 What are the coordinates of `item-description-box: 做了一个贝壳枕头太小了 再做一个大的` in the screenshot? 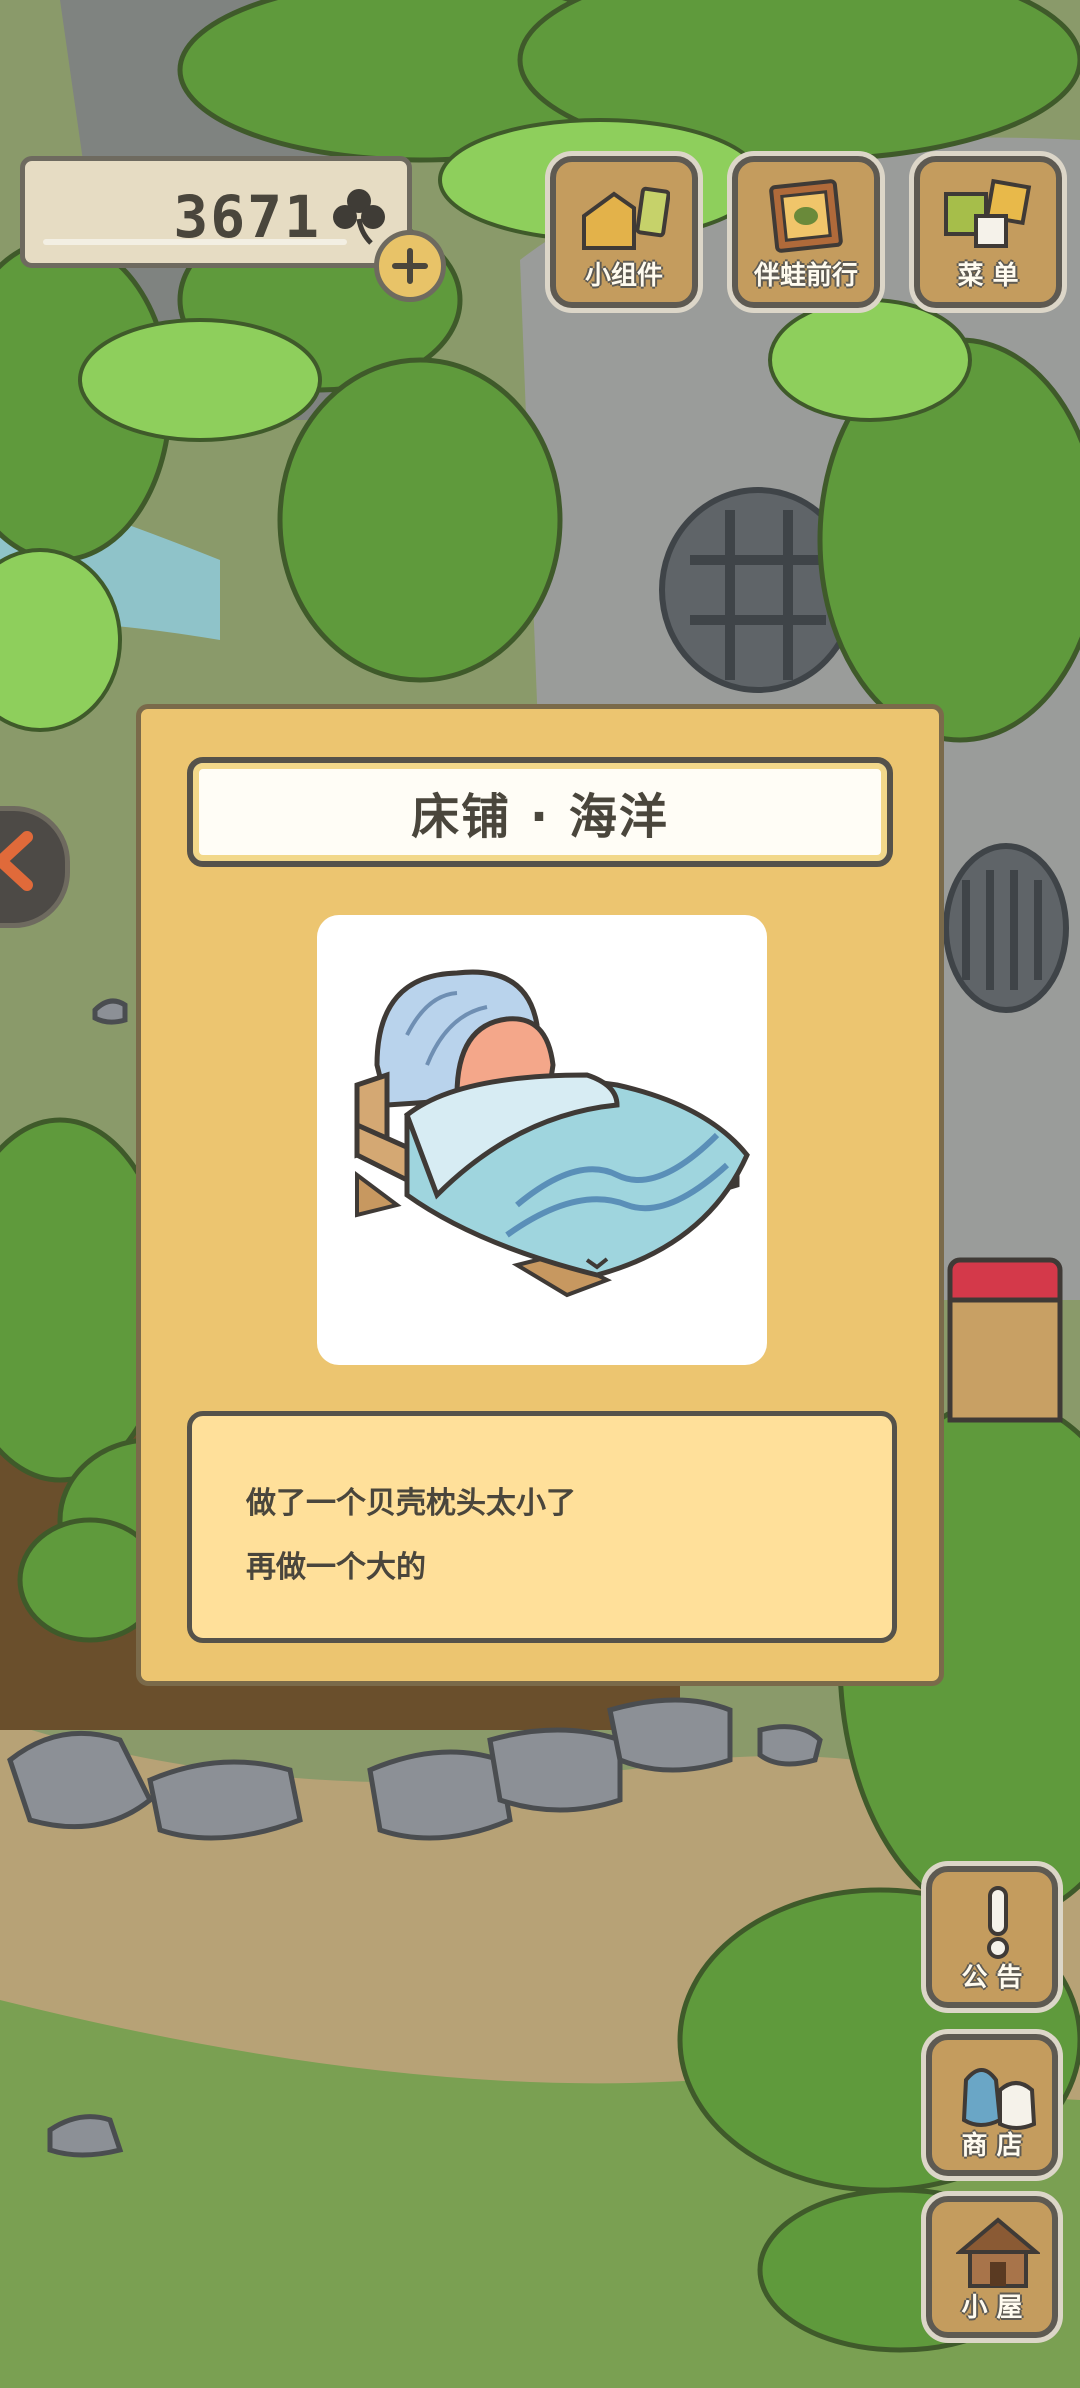 It's located at (542, 1527).